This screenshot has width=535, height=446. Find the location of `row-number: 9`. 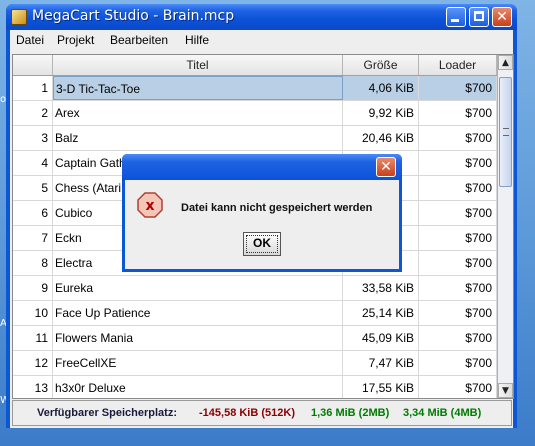

row-number: 9 is located at coordinates (33, 288).